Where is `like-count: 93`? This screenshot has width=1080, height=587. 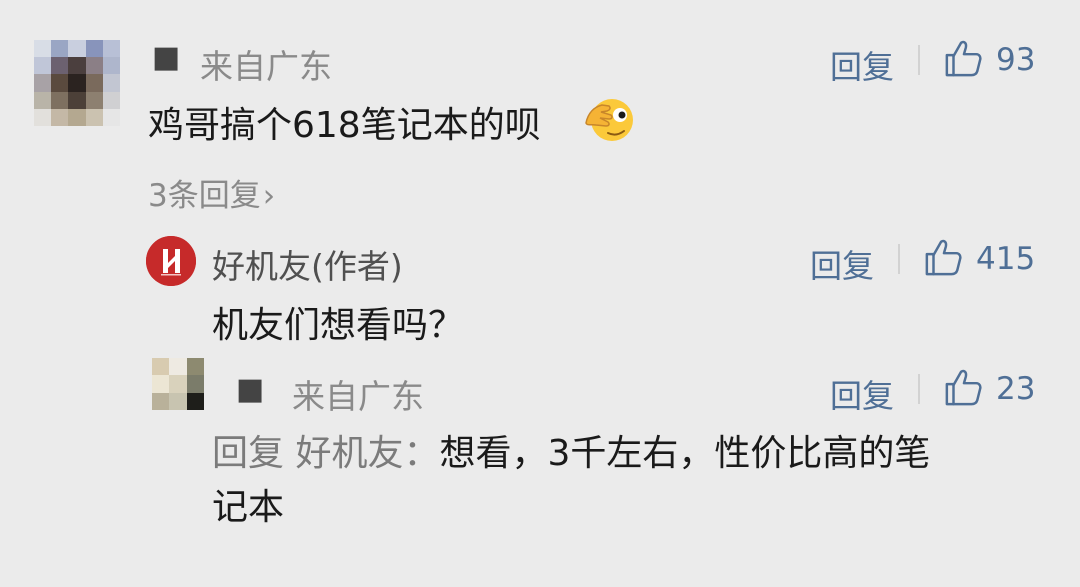 like-count: 93 is located at coordinates (1016, 60).